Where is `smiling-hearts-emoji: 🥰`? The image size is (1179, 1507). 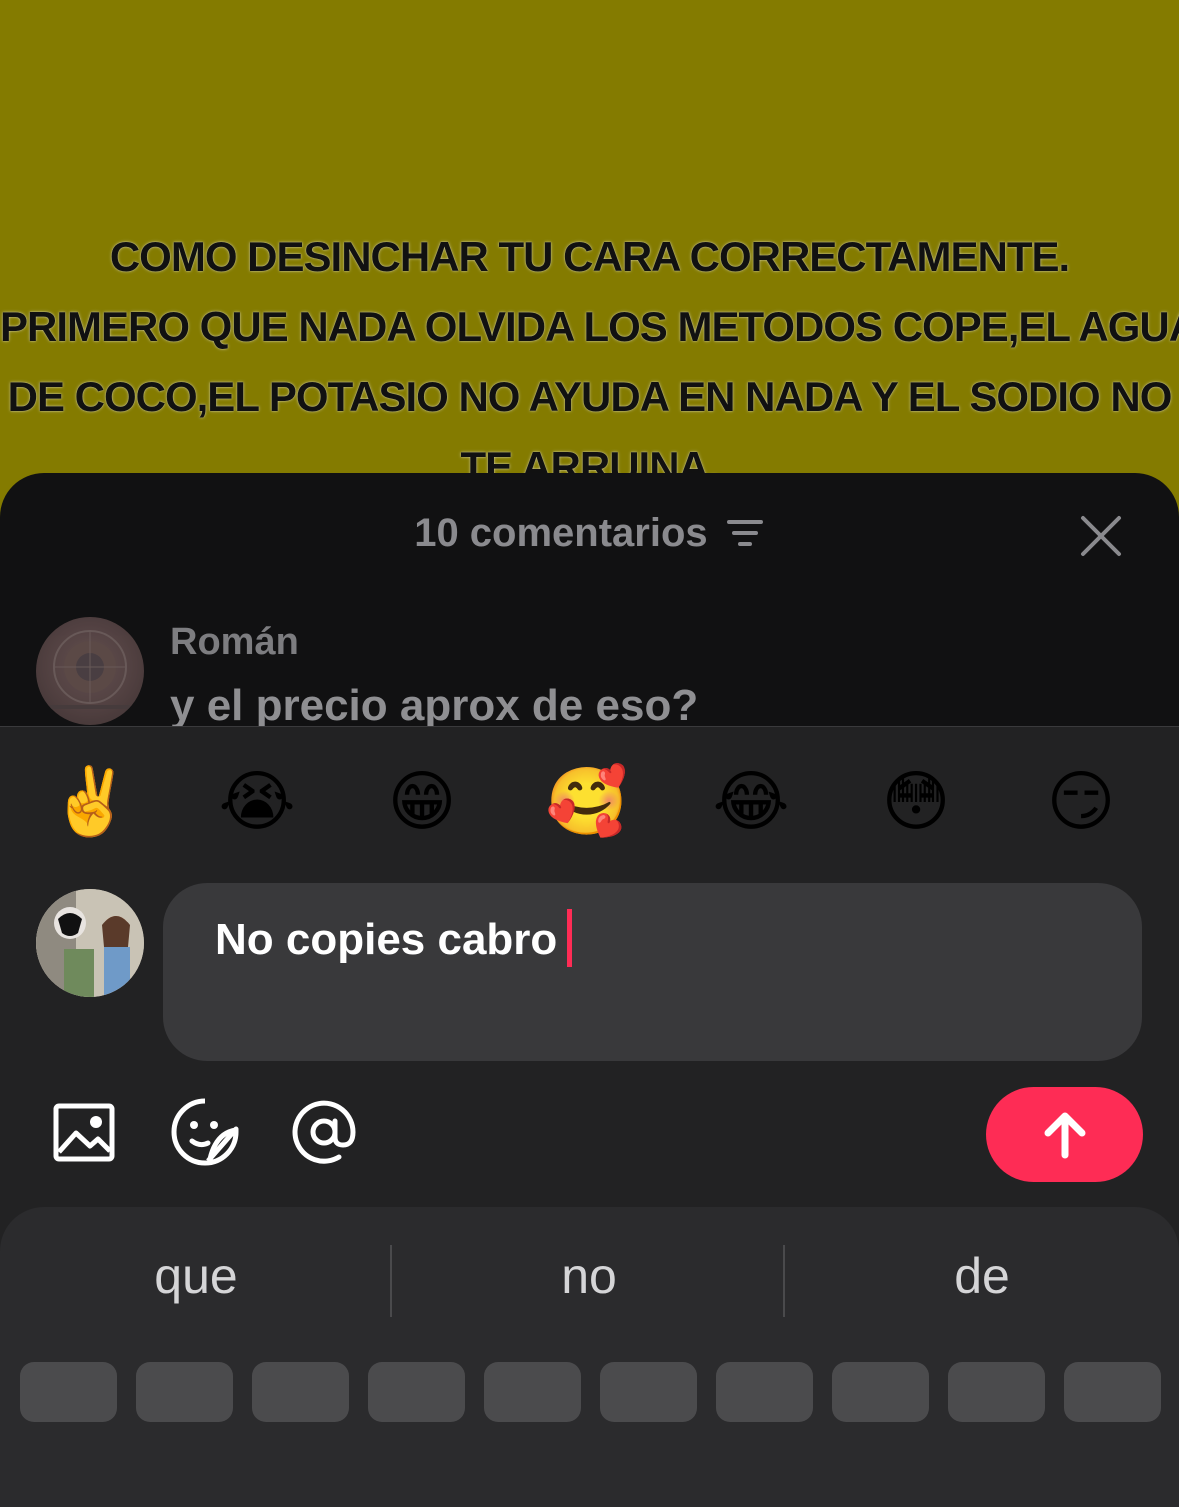 smiling-hearts-emoji: 🥰 is located at coordinates (587, 802).